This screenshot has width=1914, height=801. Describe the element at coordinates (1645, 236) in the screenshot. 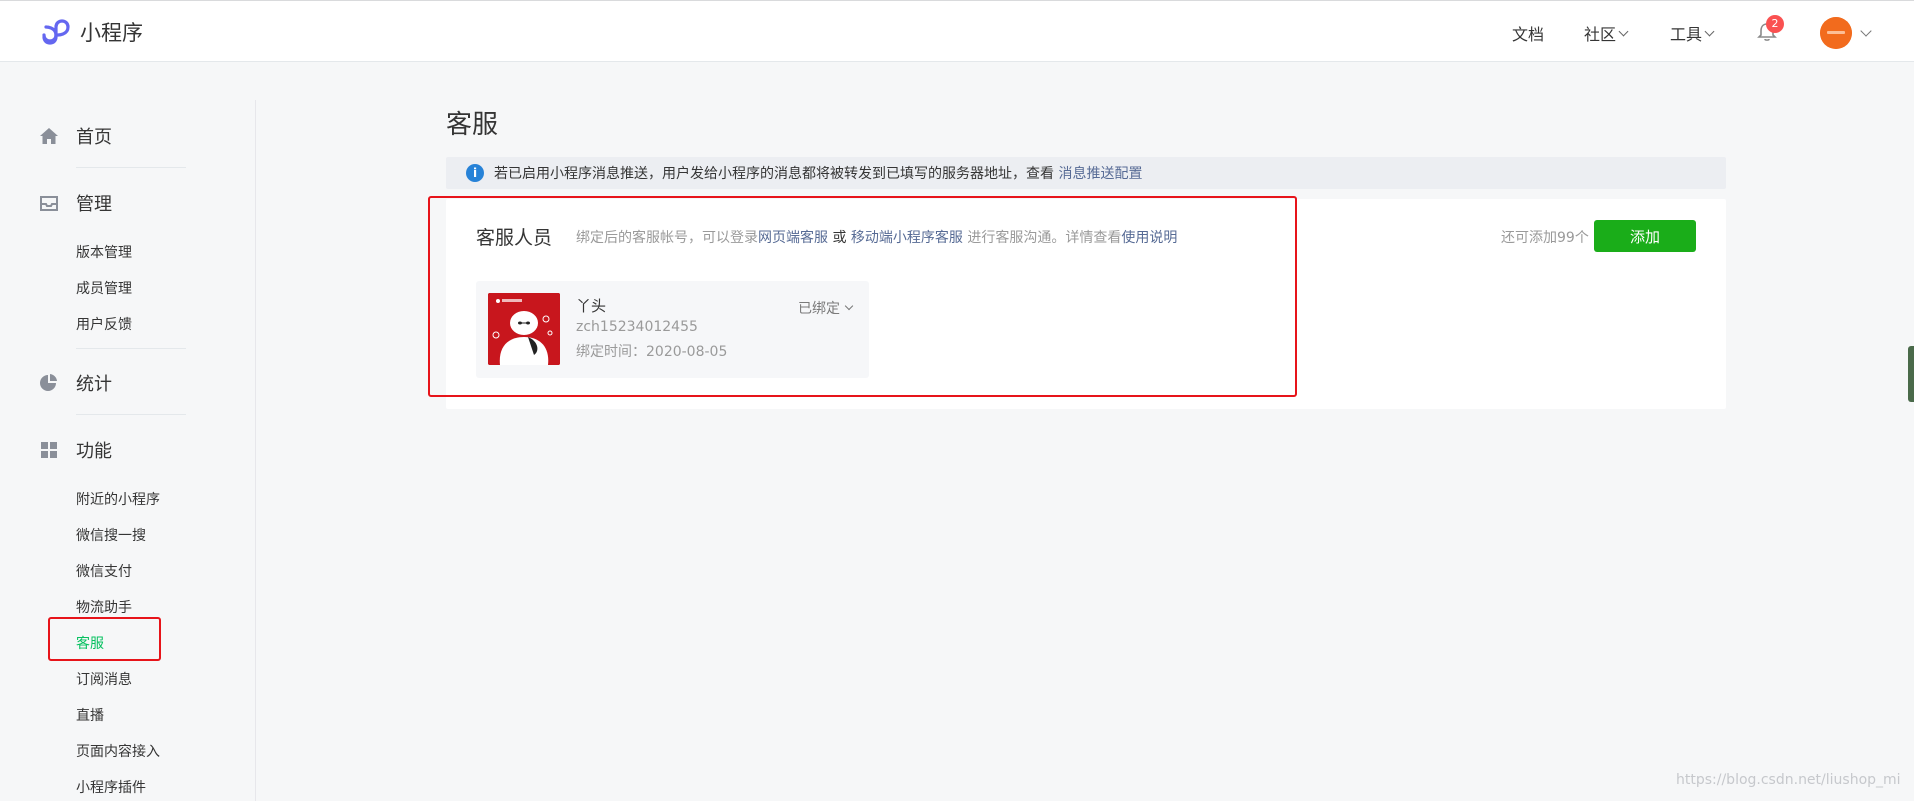

I see `add-button: 添加` at that location.